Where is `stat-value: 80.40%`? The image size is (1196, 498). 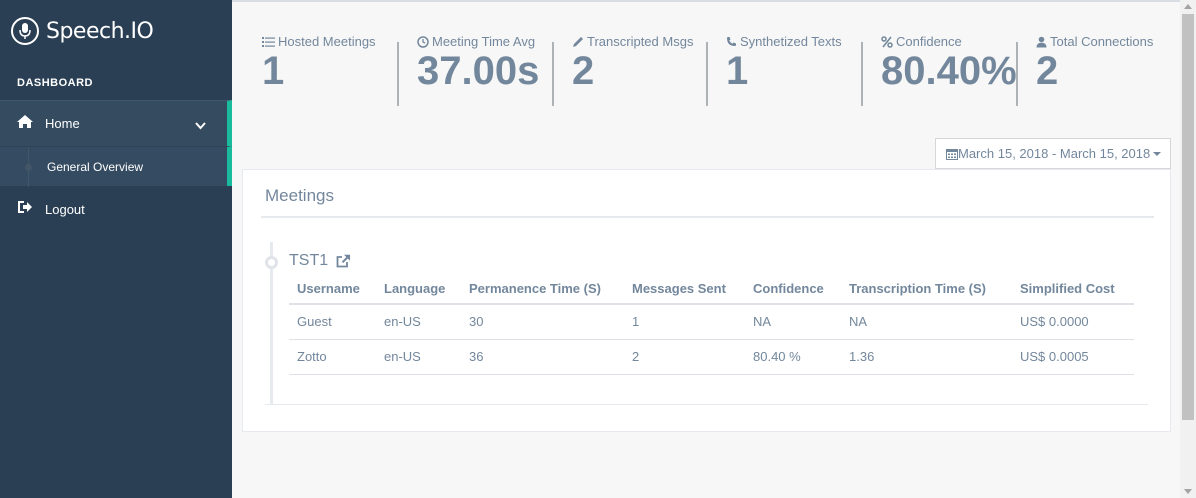 stat-value: 80.40% is located at coordinates (949, 71).